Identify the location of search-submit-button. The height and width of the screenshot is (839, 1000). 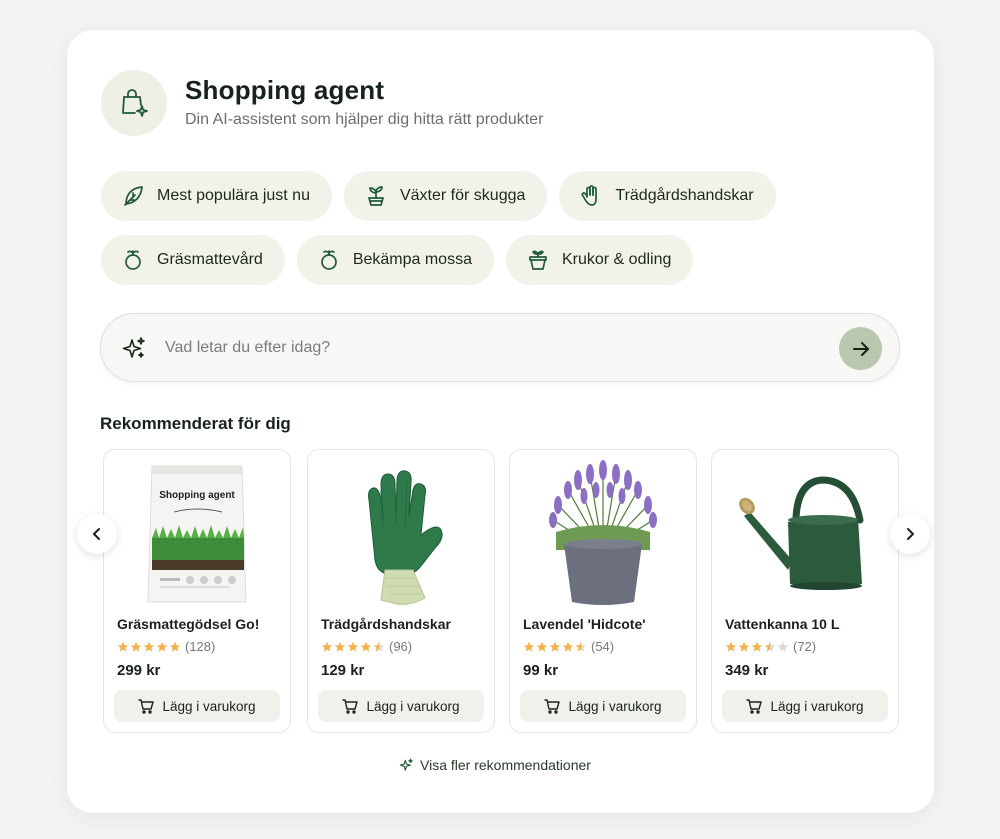
(860, 348).